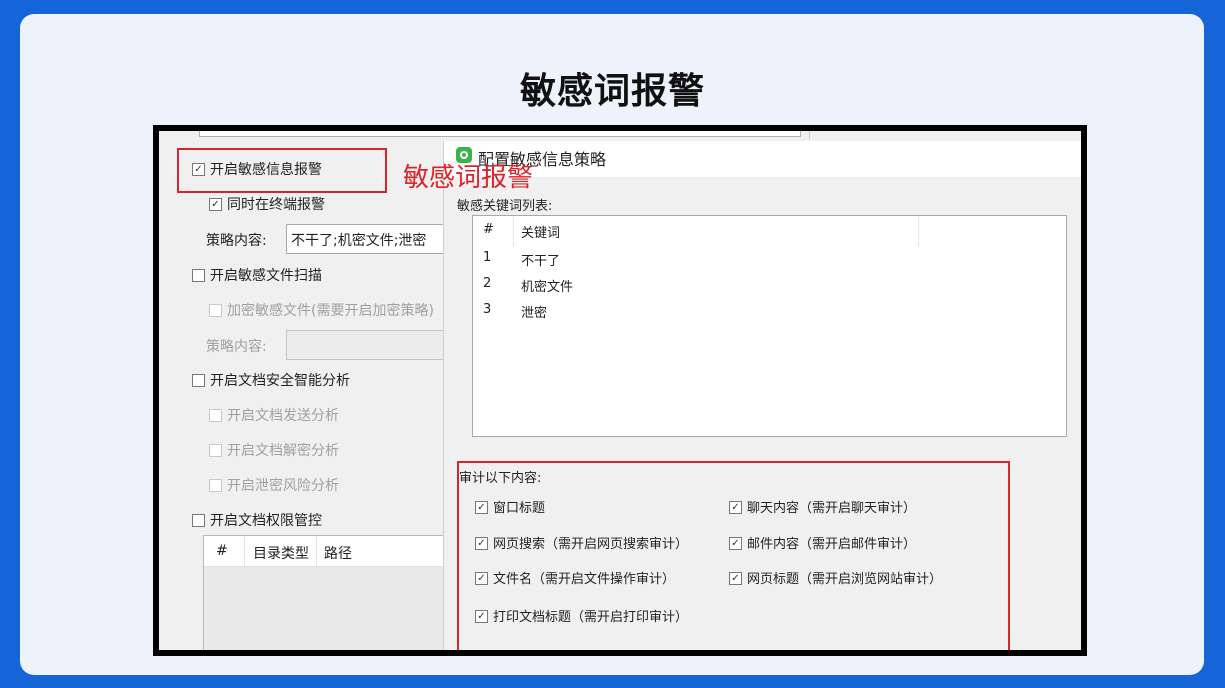 The height and width of the screenshot is (688, 1225). Describe the element at coordinates (266, 276) in the screenshot. I see `file-scan-label: 开启敏感文件扫描` at that location.